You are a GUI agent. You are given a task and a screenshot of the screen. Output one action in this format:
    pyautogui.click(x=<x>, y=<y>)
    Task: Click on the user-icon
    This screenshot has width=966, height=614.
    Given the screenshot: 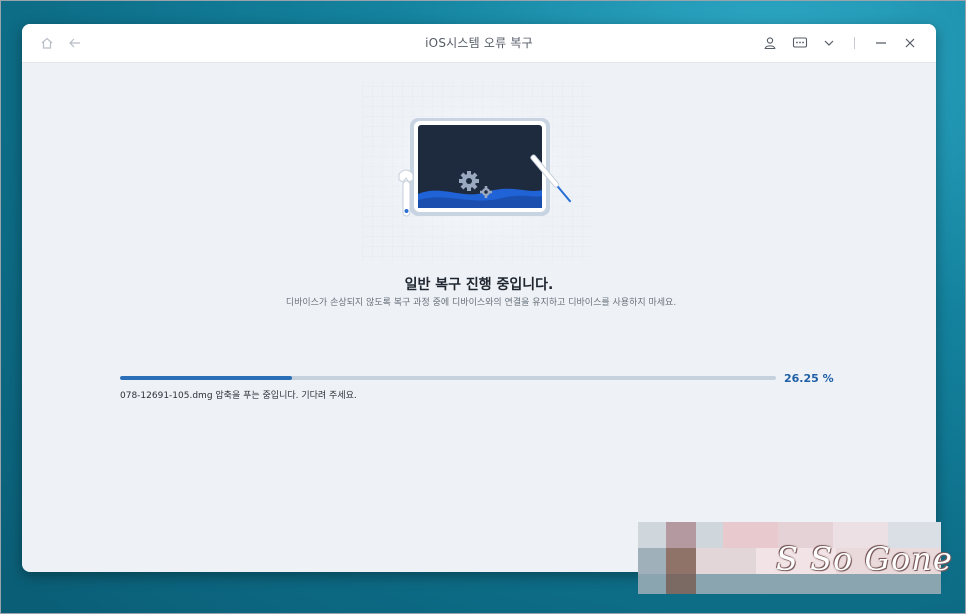 What is the action you would take?
    pyautogui.click(x=770, y=43)
    